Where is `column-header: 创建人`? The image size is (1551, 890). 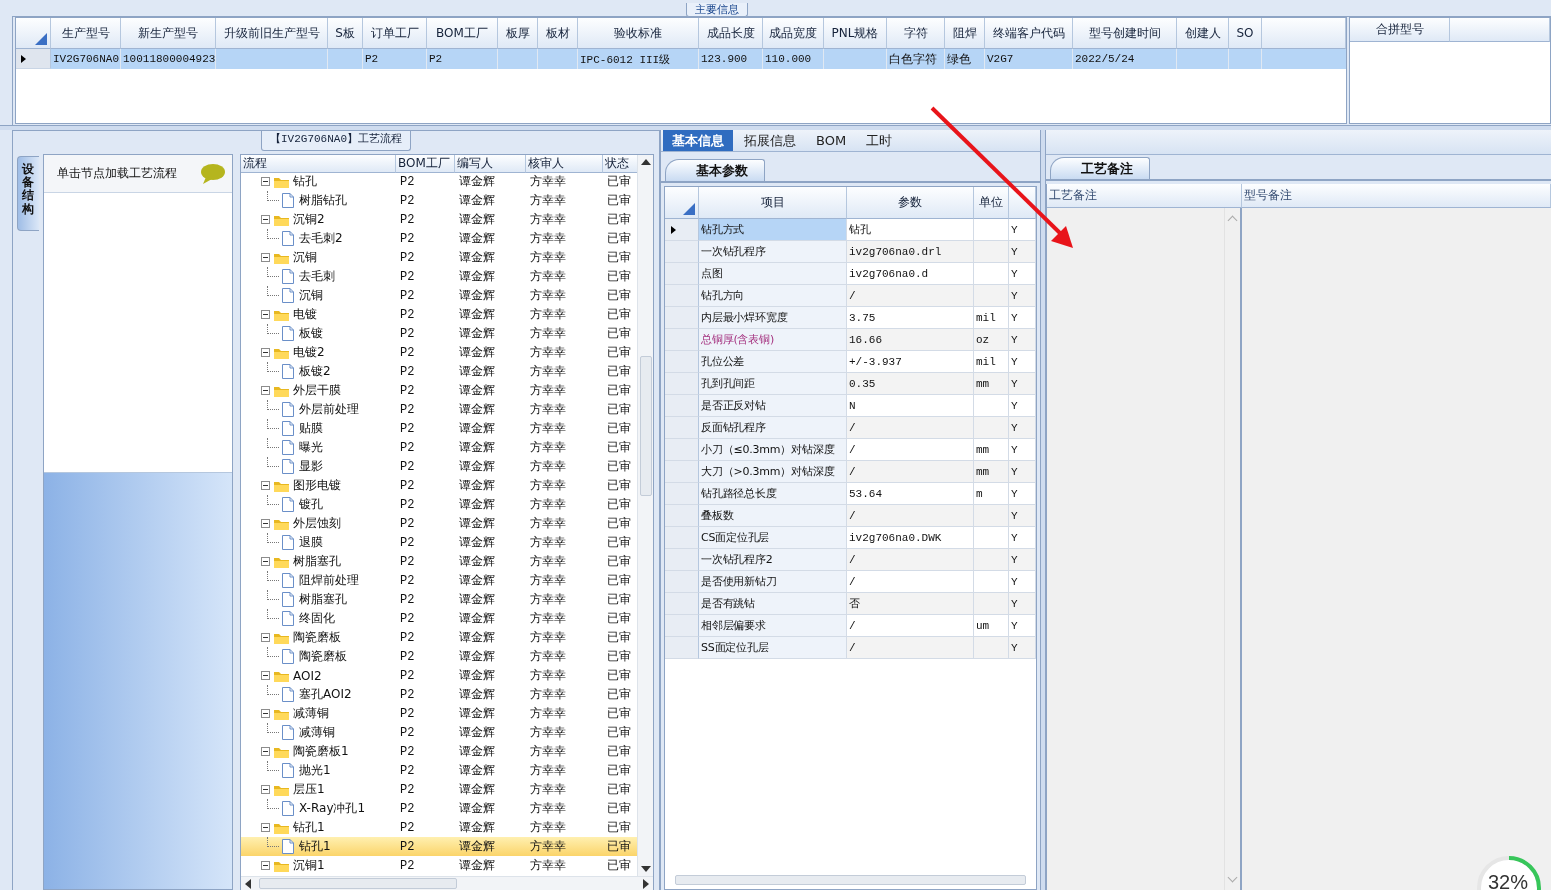 column-header: 创建人 is located at coordinates (1203, 33).